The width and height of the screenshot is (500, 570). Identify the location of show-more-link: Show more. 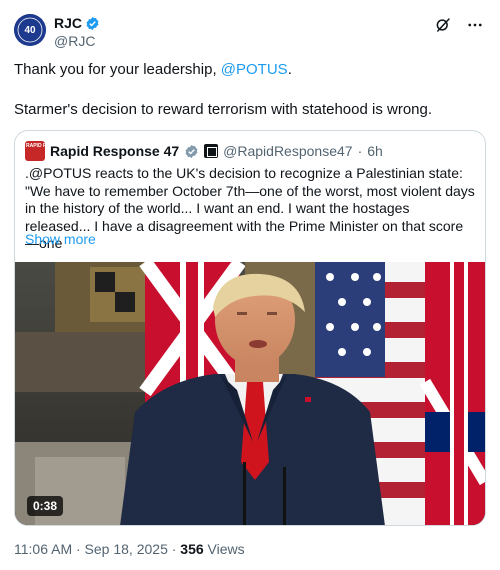
(60, 239).